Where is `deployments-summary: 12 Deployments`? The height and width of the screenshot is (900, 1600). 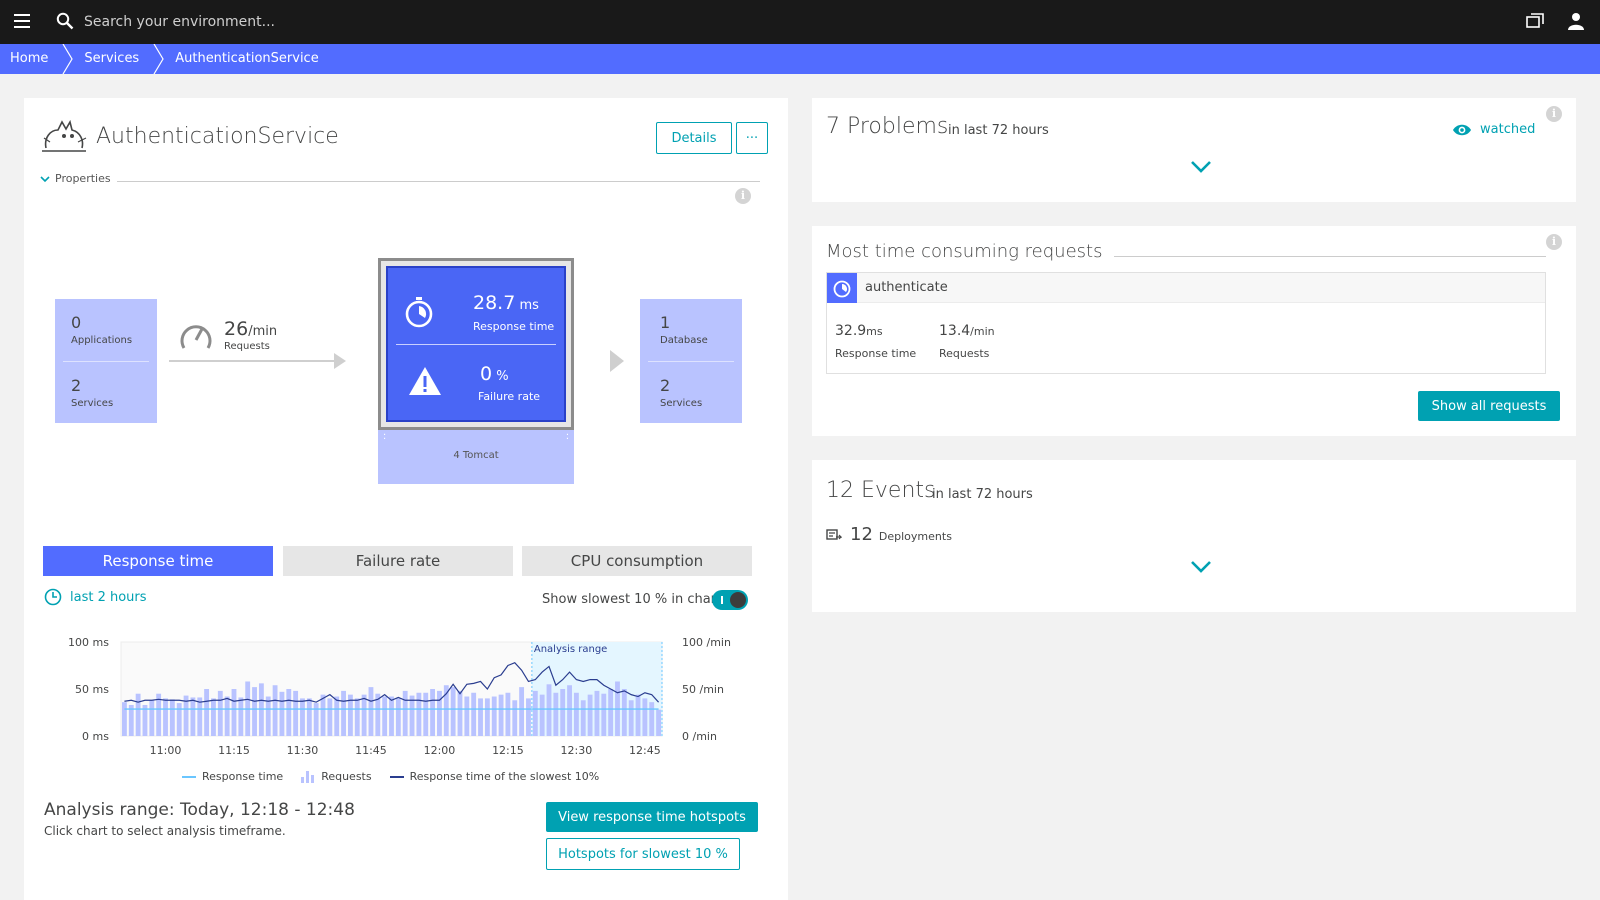
deployments-summary: 12 Deployments is located at coordinates (889, 534).